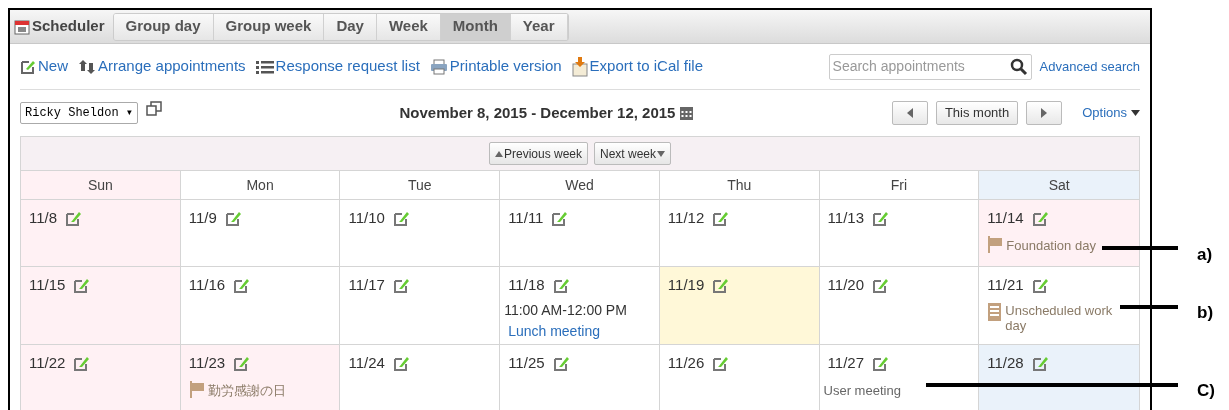  Describe the element at coordinates (686, 285) in the screenshot. I see `day-number: 11/19` at that location.